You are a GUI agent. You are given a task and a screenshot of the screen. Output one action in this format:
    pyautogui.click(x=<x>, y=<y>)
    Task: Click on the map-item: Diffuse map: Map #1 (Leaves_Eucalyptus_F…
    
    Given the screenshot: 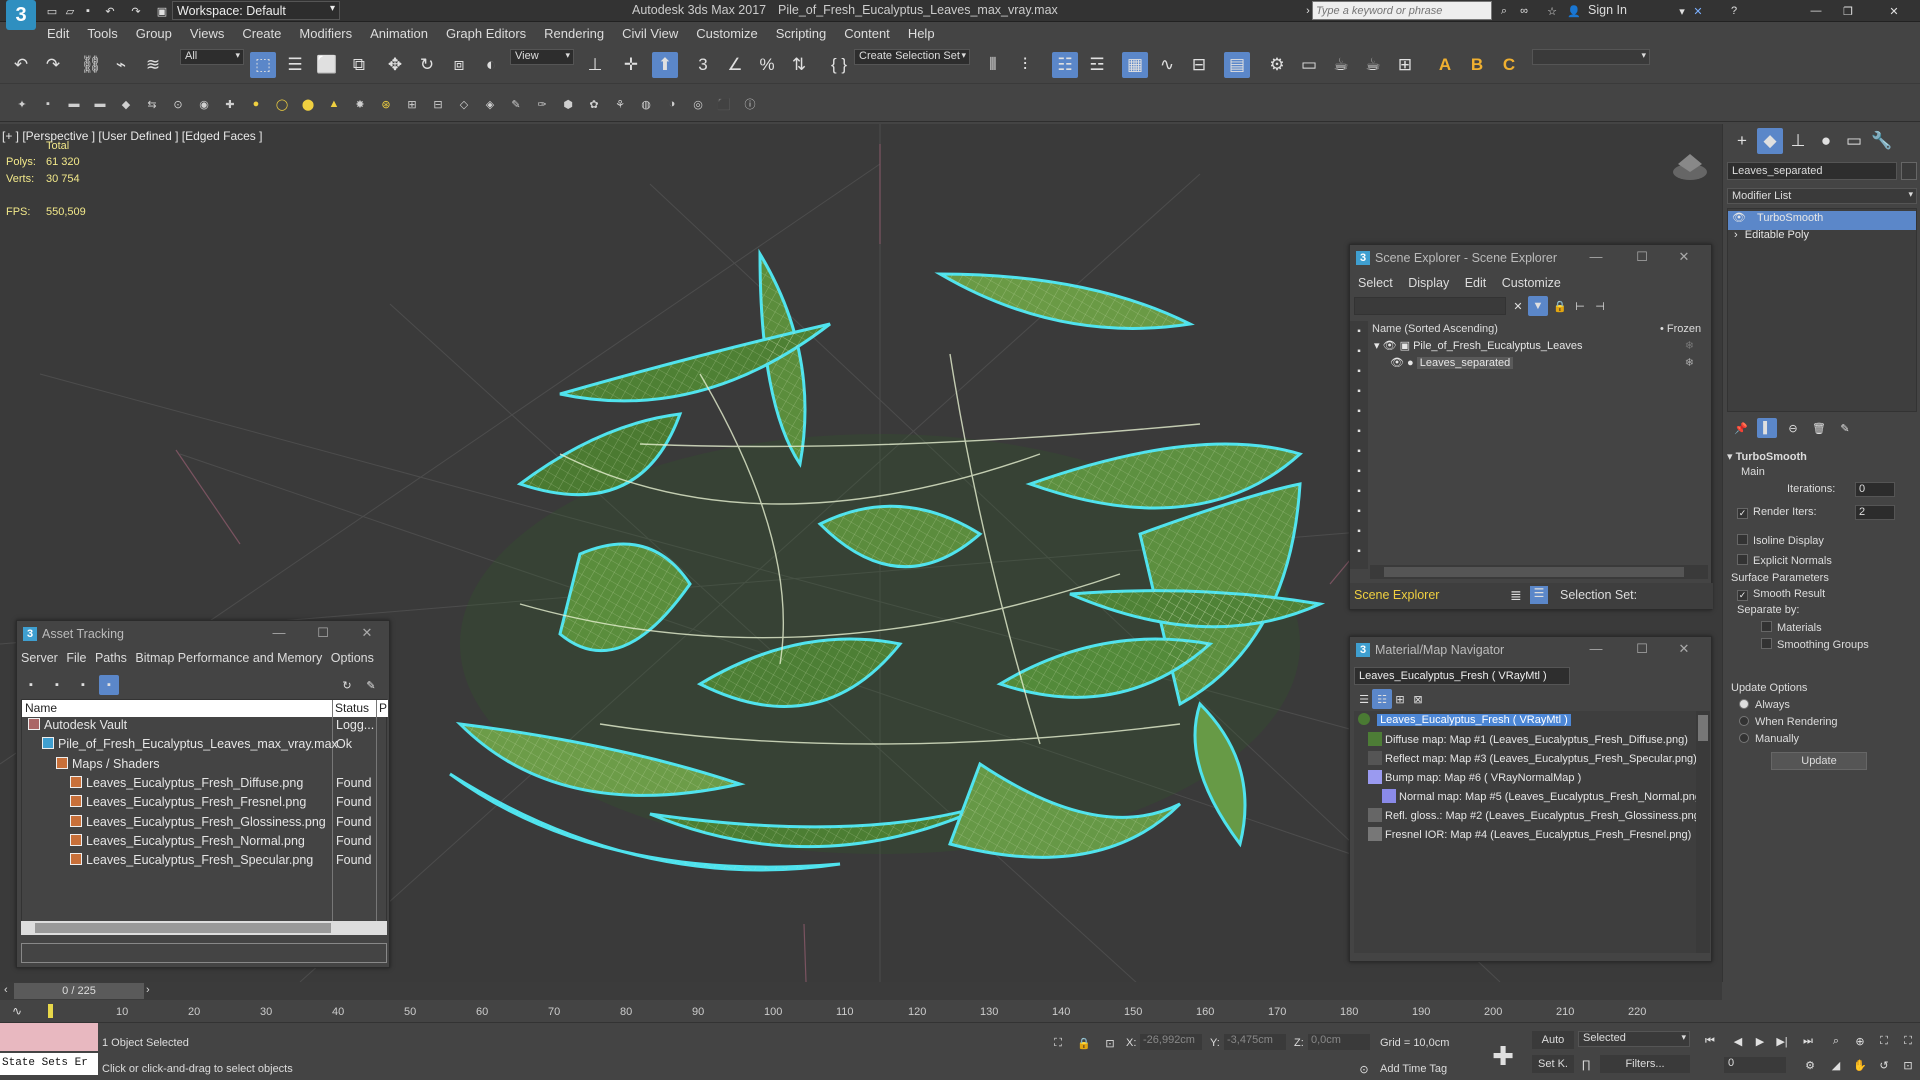 What is the action you would take?
    pyautogui.click(x=1521, y=741)
    